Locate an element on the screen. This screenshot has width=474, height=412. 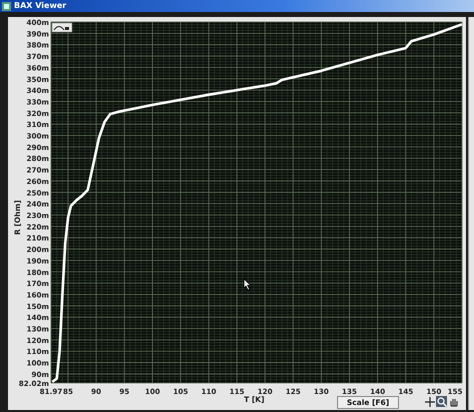
hand-tool-button is located at coordinates (453, 401).